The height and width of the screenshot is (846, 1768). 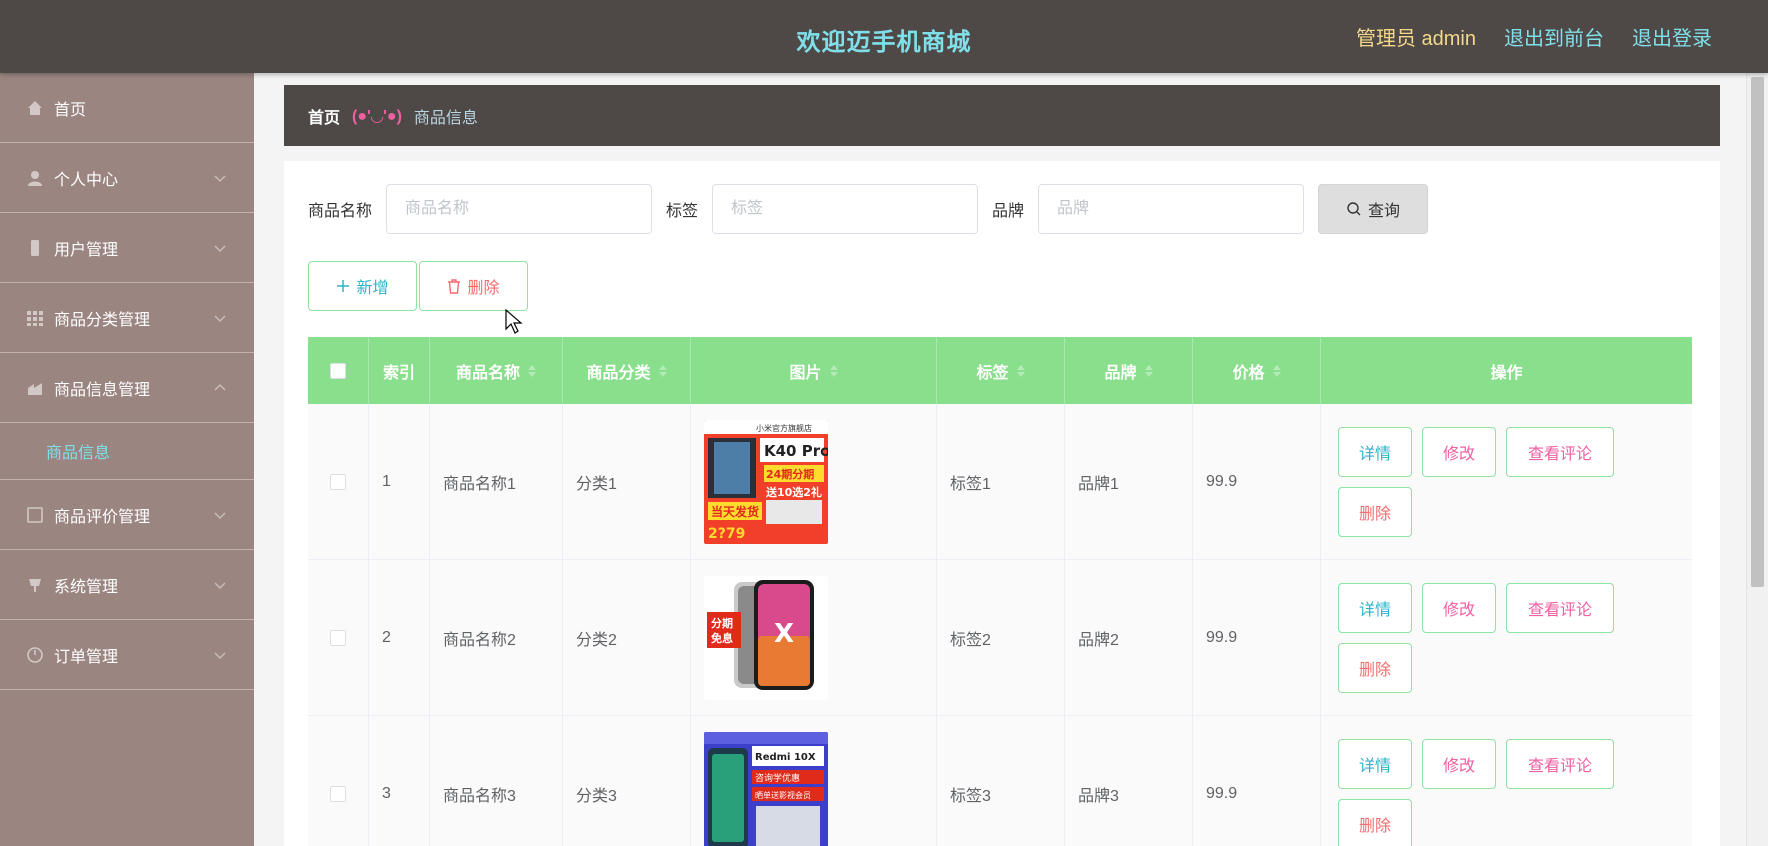 What do you see at coordinates (1129, 637) in the screenshot?
I see `brand-cell: 品牌2` at bounding box center [1129, 637].